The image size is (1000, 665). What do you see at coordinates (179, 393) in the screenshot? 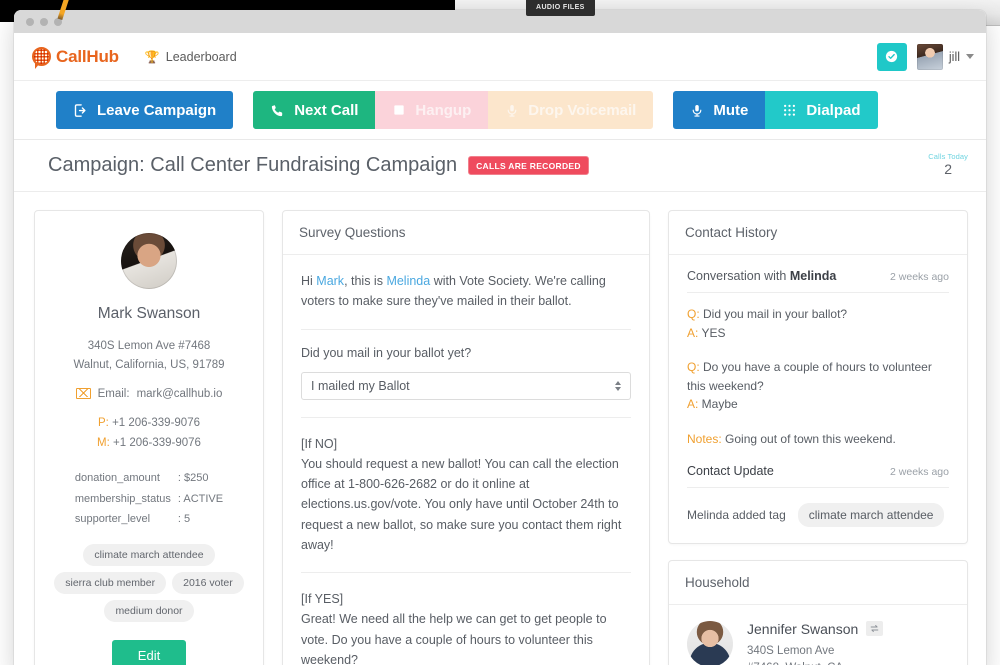
I see `contact-email-value: mark@callhub.io` at bounding box center [179, 393].